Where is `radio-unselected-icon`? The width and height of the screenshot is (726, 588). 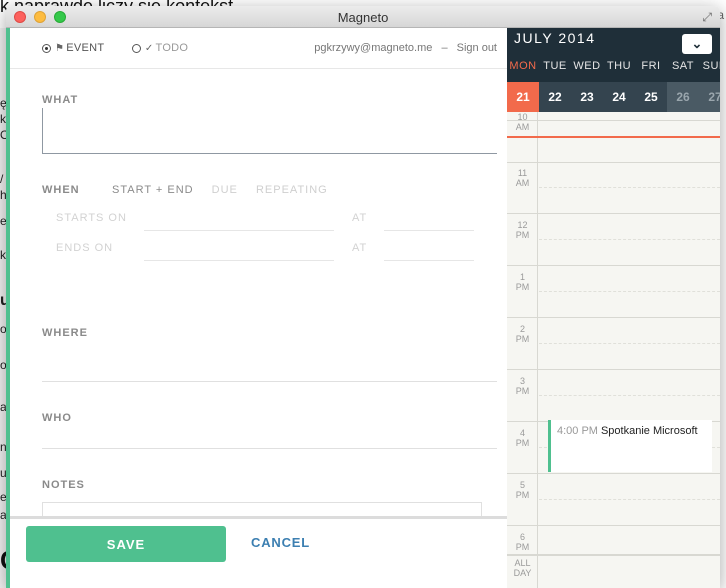
radio-unselected-icon is located at coordinates (136, 48).